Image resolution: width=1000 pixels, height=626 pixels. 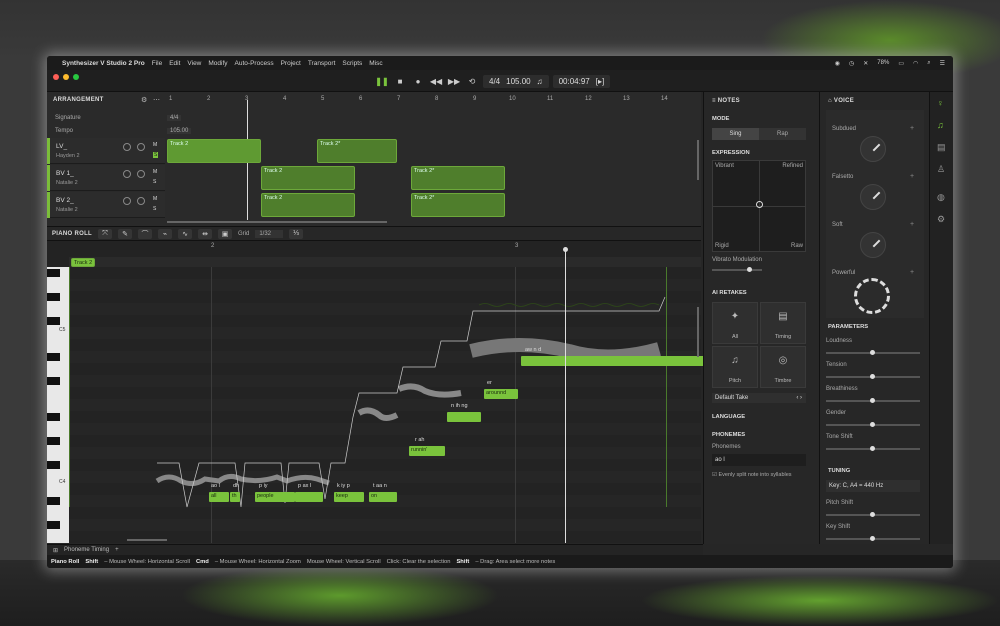 What do you see at coordinates (873, 400) in the screenshot?
I see `breathiness-slider` at bounding box center [873, 400].